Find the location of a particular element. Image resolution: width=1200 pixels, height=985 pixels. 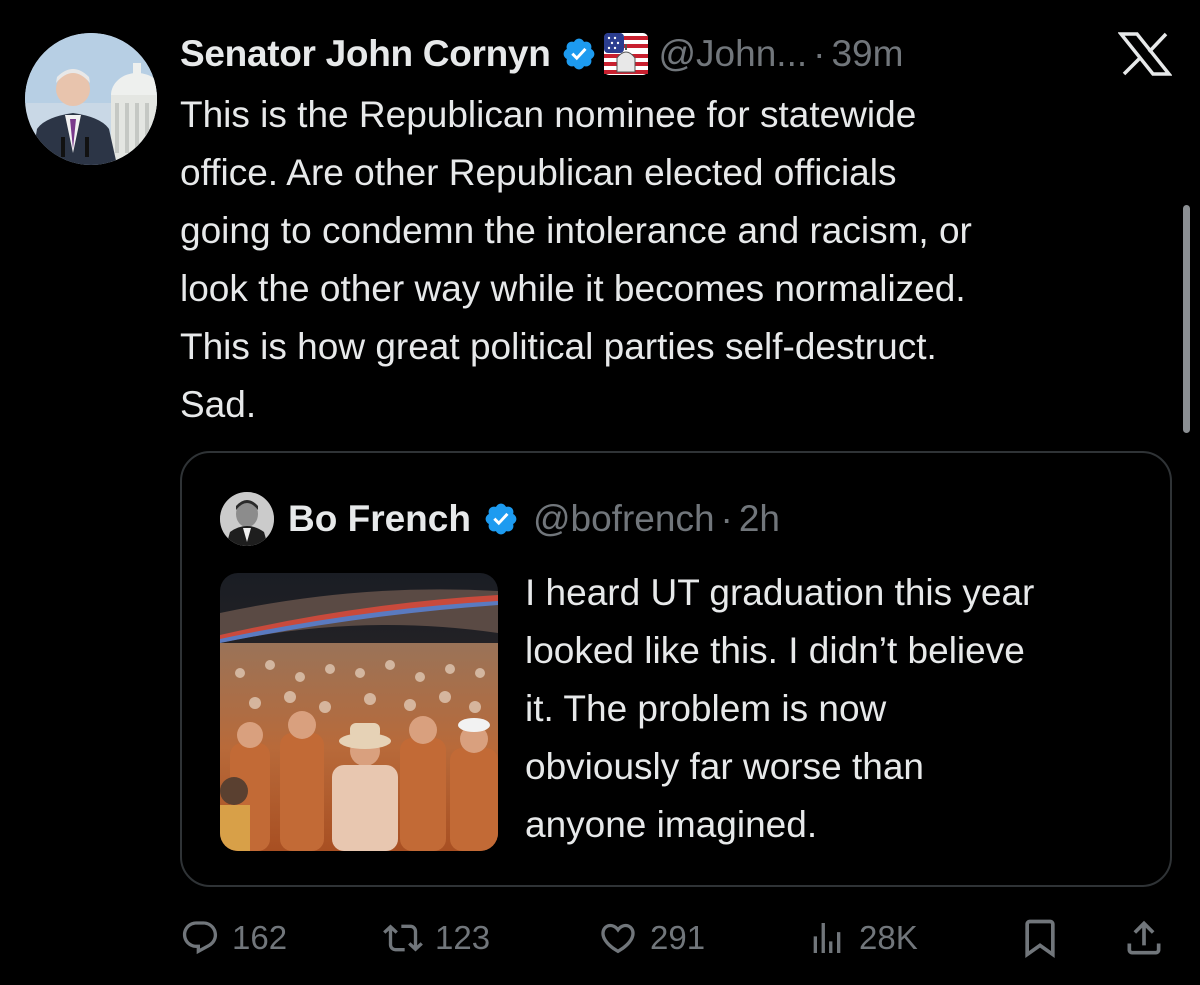

bookmark-icon is located at coordinates (1040, 938).